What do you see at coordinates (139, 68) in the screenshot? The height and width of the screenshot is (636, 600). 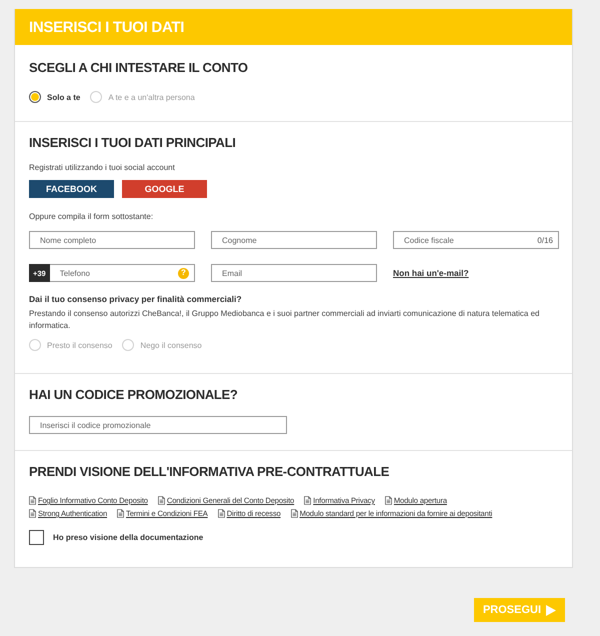 I see `section-title: SCEGLI A CHI INTESTARE IL CONTO` at bounding box center [139, 68].